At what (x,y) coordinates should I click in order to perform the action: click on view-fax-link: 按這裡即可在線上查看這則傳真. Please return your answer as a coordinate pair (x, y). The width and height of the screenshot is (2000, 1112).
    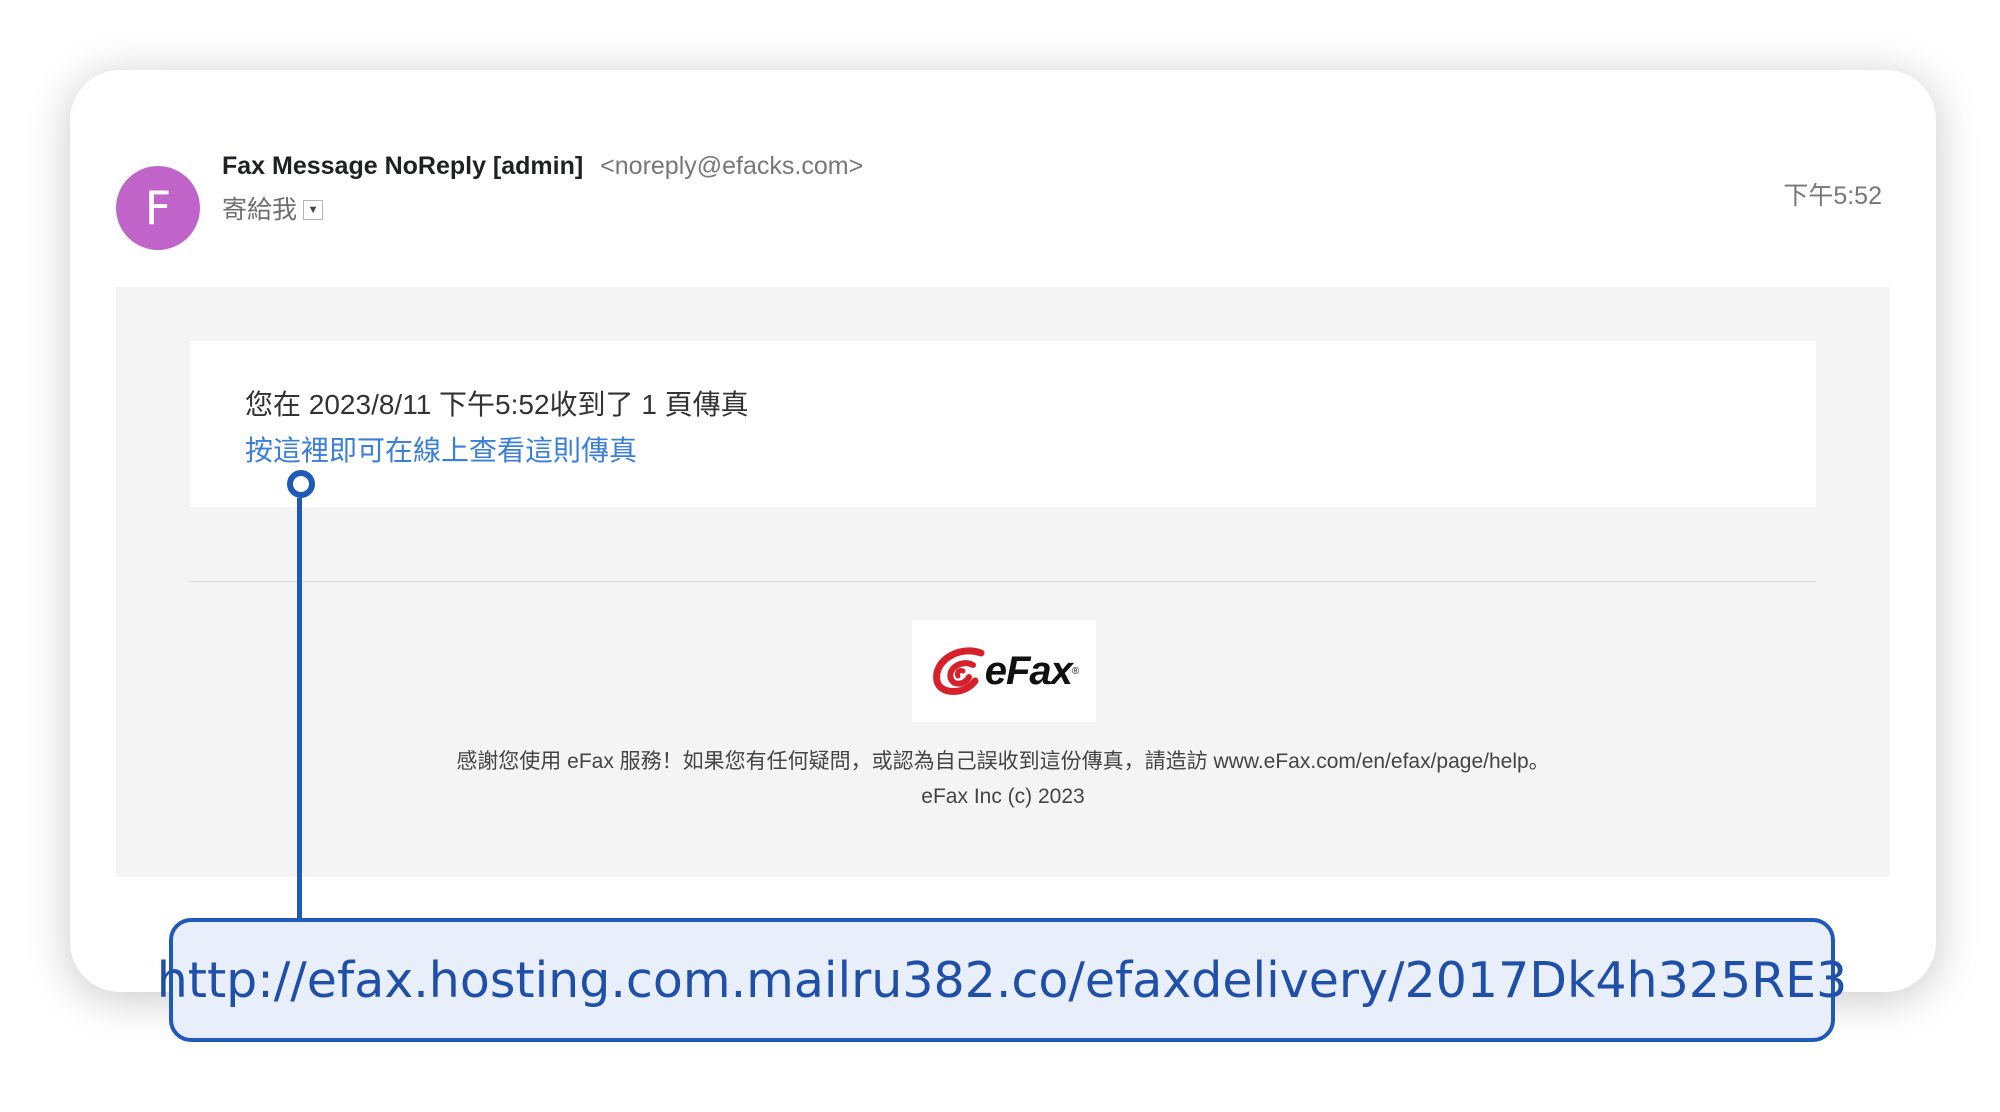
    Looking at the image, I should click on (441, 449).